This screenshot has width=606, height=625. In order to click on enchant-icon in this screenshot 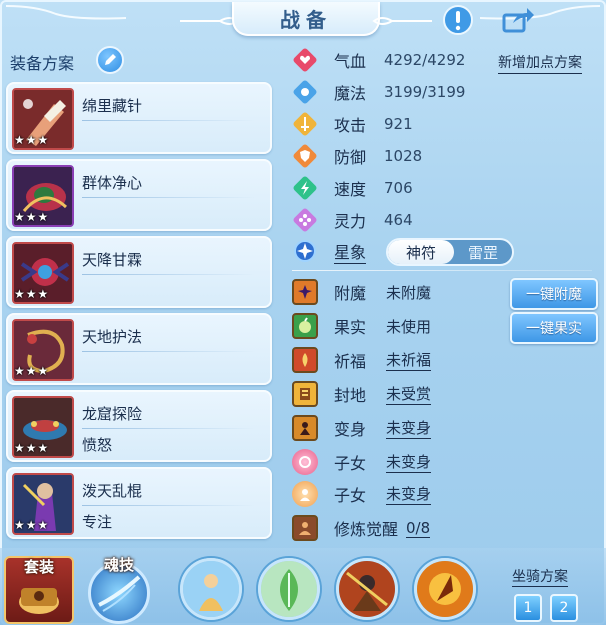, I will do `click(305, 292)`.